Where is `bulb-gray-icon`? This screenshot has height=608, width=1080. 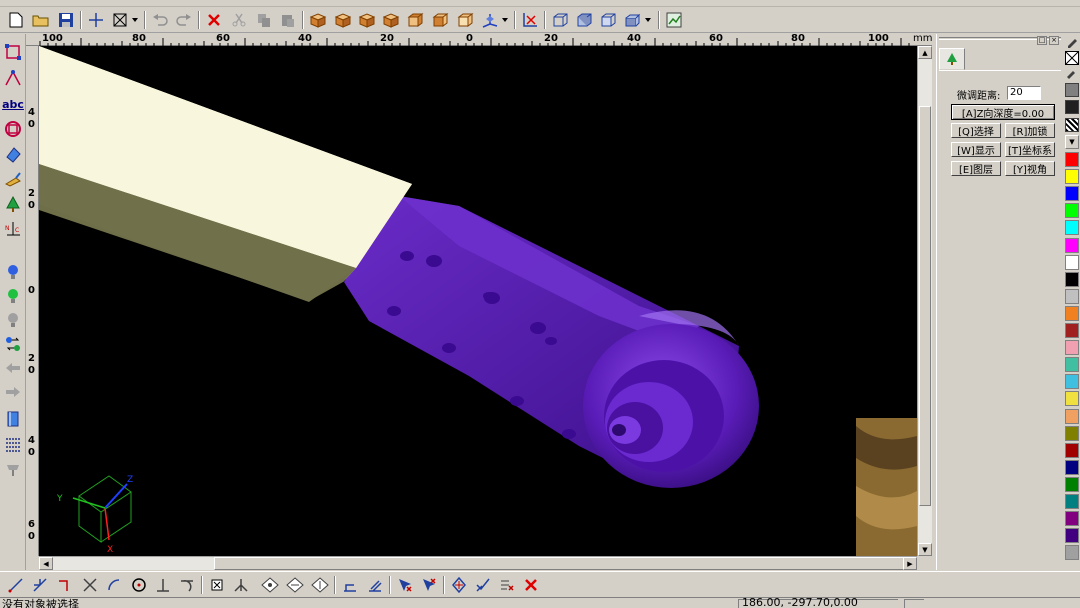
bulb-gray-icon is located at coordinates (13, 320).